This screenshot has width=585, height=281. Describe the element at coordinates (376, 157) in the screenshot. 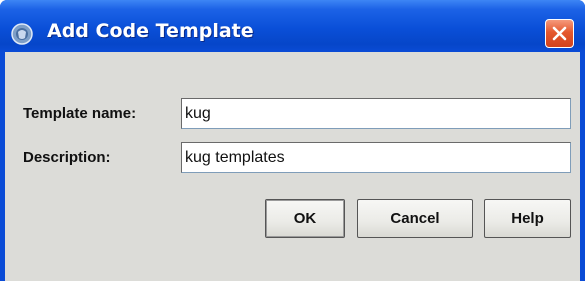

I see `description-field: kug templates` at that location.